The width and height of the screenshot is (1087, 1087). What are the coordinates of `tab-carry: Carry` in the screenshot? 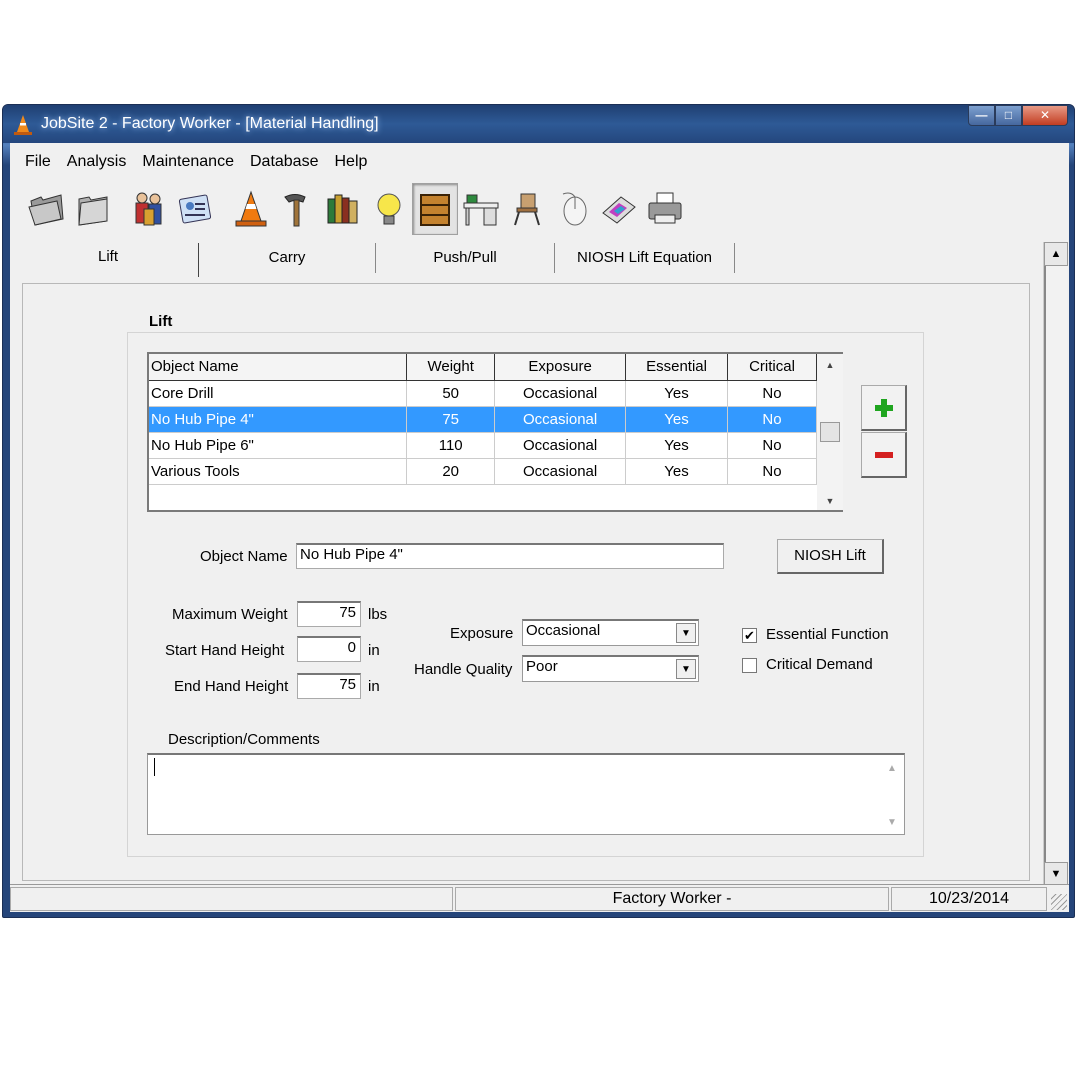 It's located at (287, 258).